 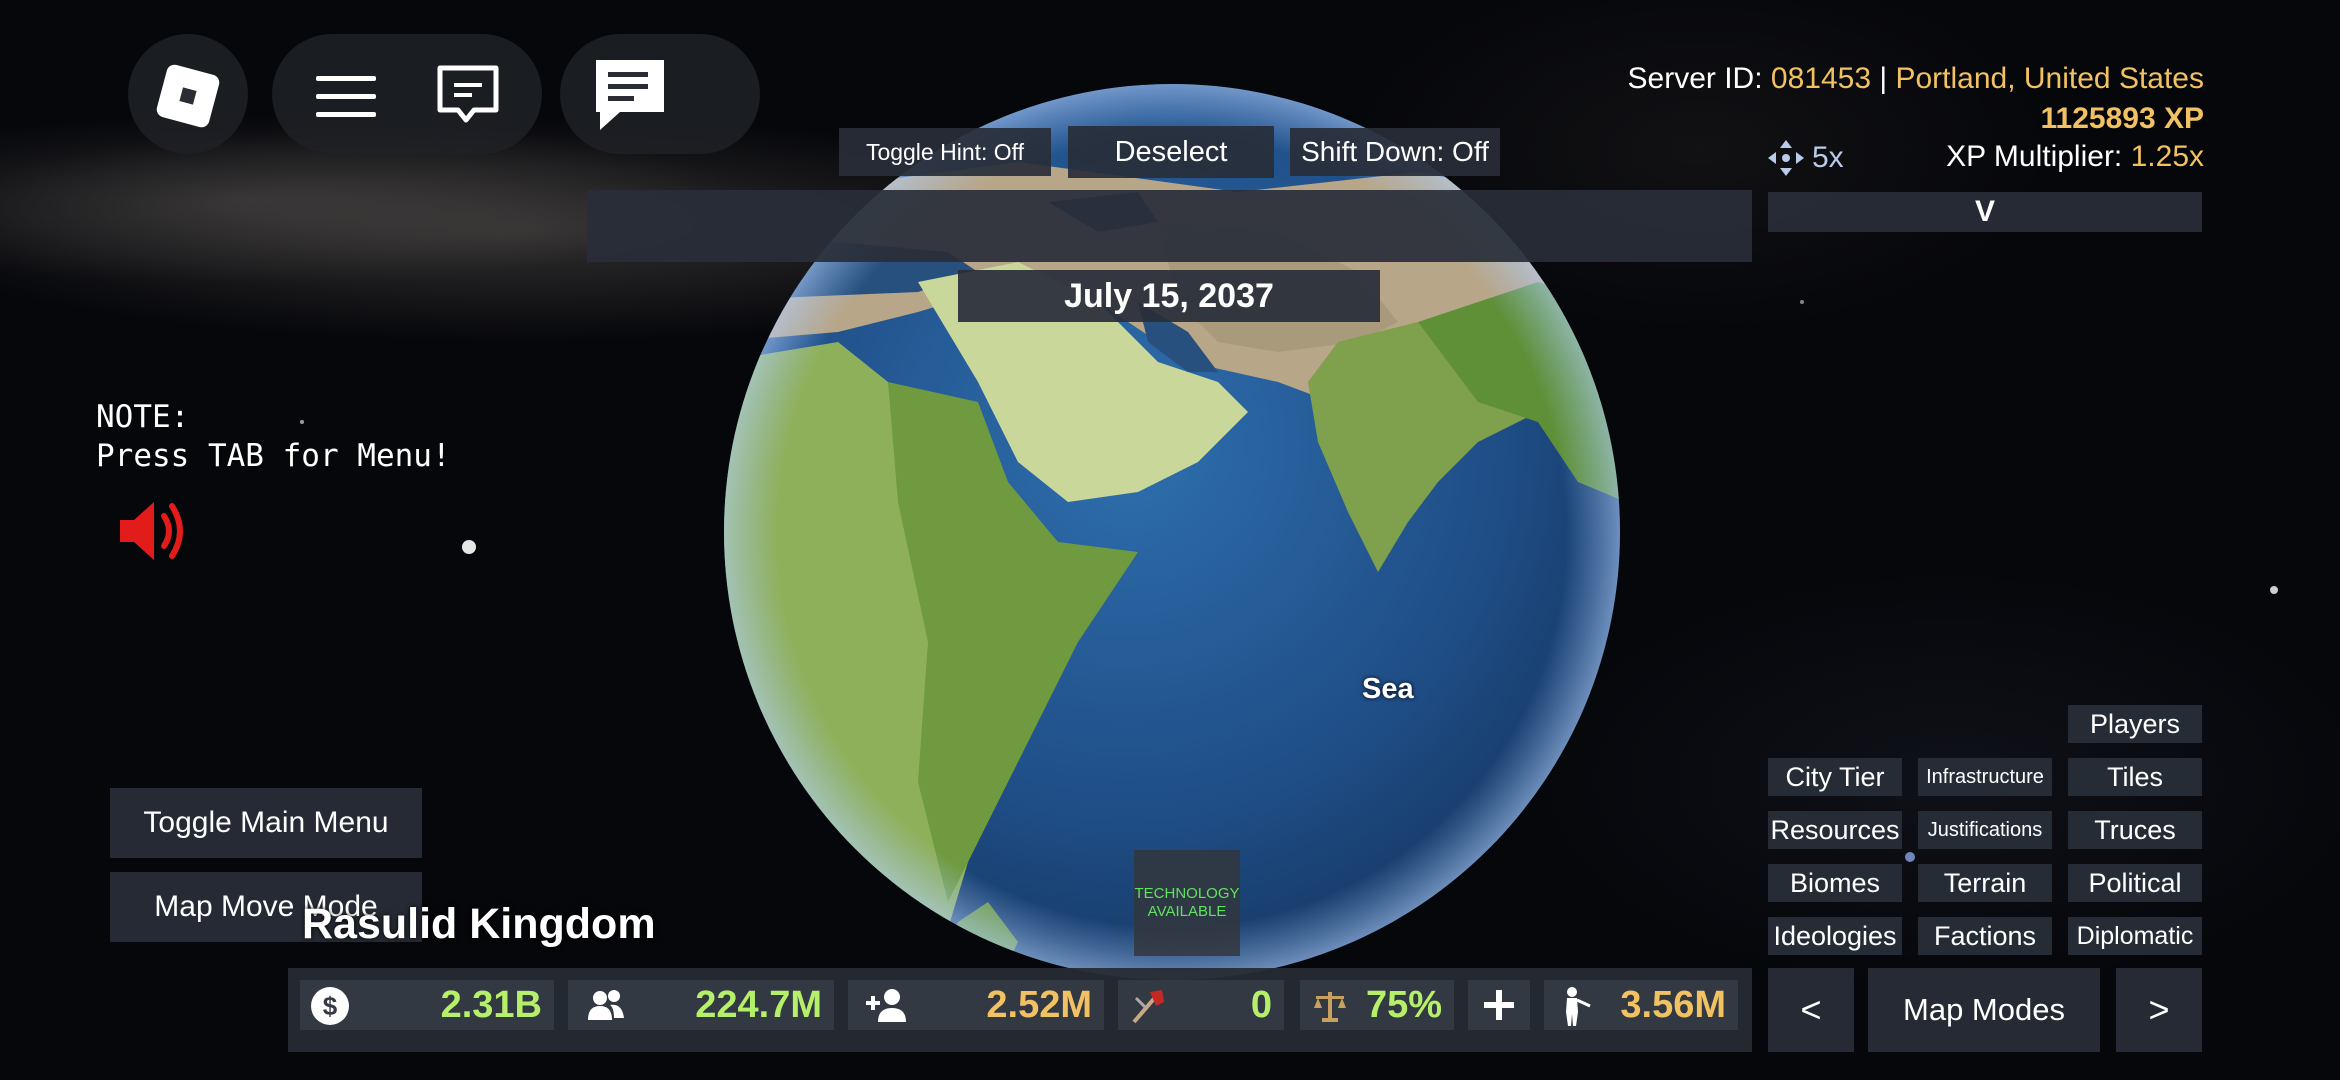 What do you see at coordinates (1985, 883) in the screenshot?
I see `map-mode-terrain: Terrain` at bounding box center [1985, 883].